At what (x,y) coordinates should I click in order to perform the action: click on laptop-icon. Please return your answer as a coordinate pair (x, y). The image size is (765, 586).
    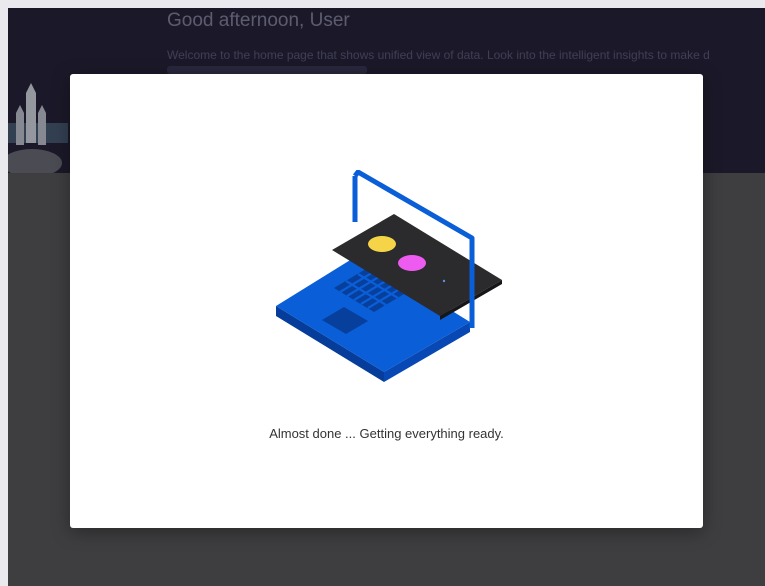
    Looking at the image, I should click on (389, 276).